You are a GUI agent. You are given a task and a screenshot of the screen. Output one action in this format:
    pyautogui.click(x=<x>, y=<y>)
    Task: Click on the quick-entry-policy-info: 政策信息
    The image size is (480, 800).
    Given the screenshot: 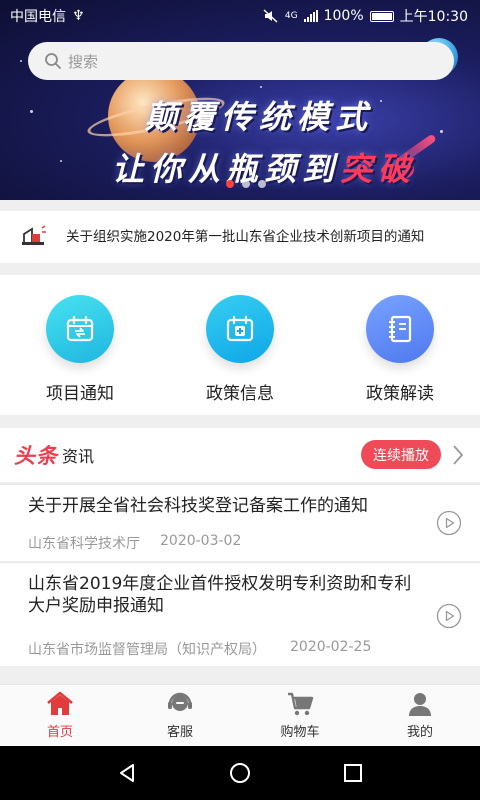 What is the action you would take?
    pyautogui.click(x=240, y=345)
    